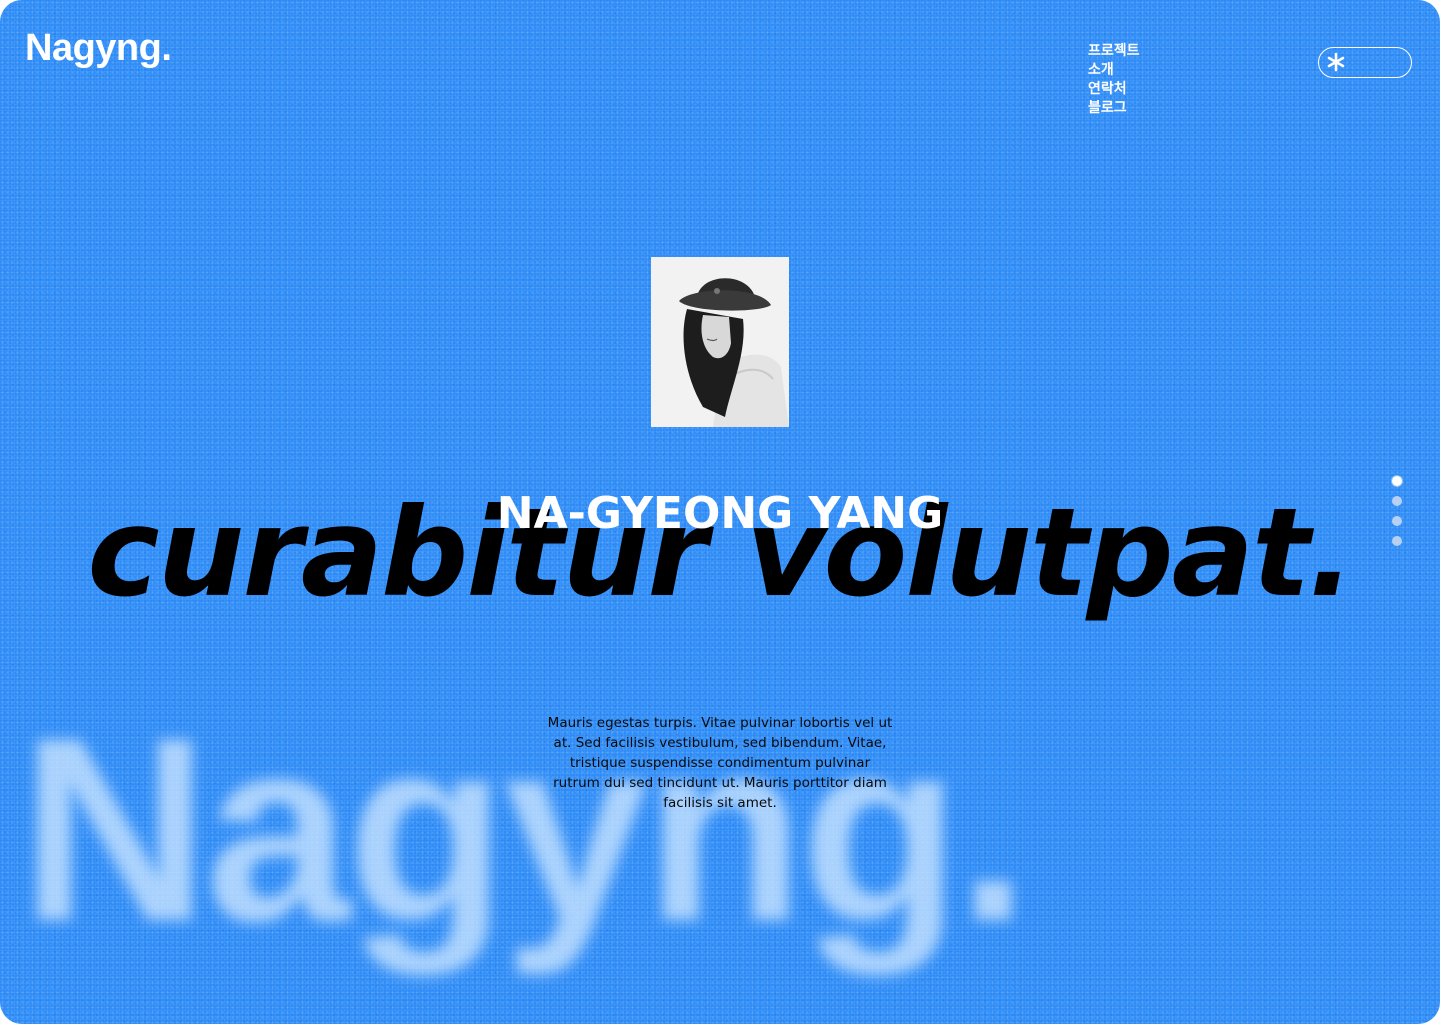  I want to click on profile-portrait, so click(720, 342).